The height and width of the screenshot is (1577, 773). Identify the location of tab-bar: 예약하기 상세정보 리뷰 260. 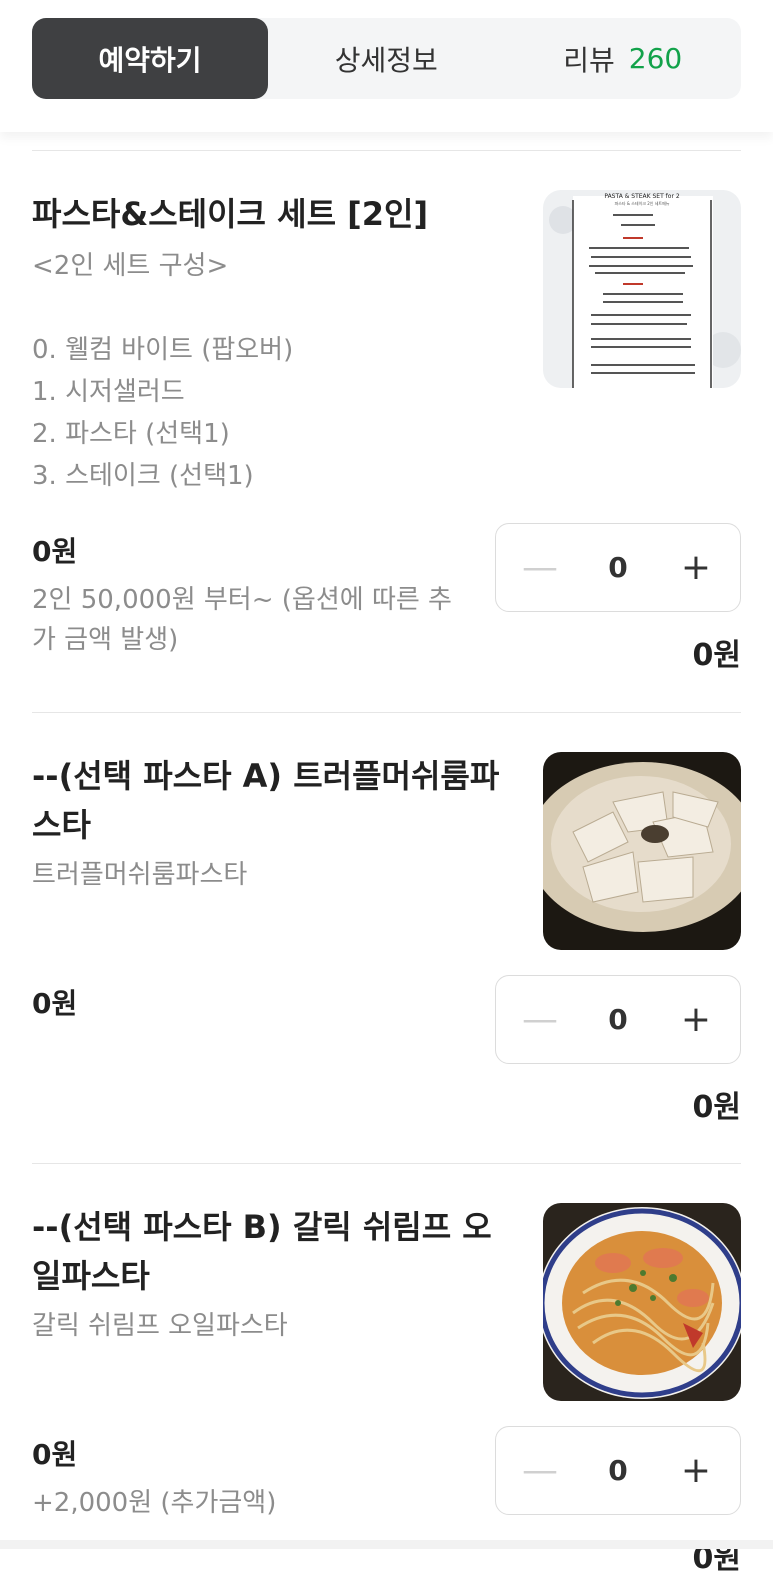
(386, 58).